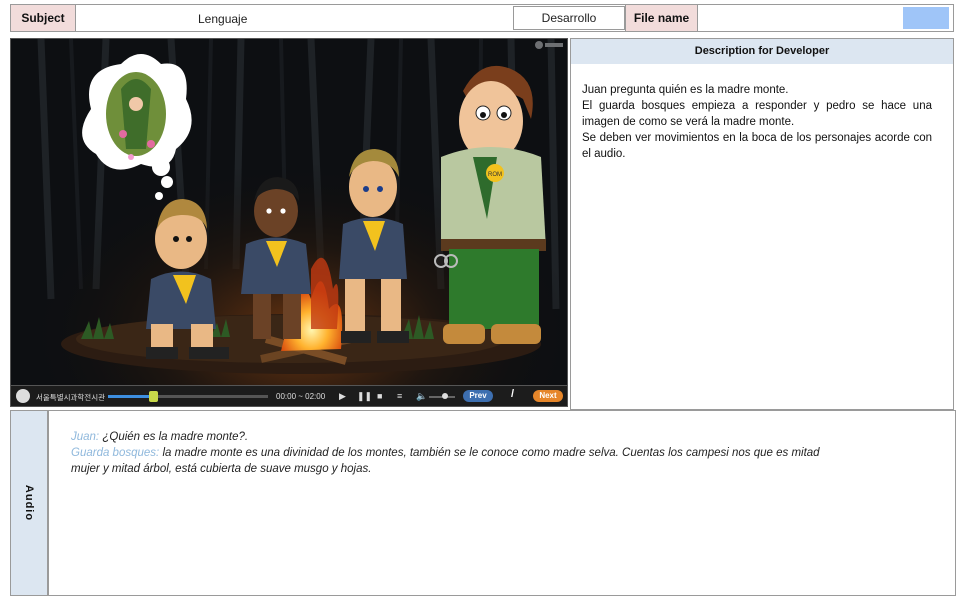 The height and width of the screenshot is (600, 960). I want to click on description-title: Description for Developer, so click(762, 51).